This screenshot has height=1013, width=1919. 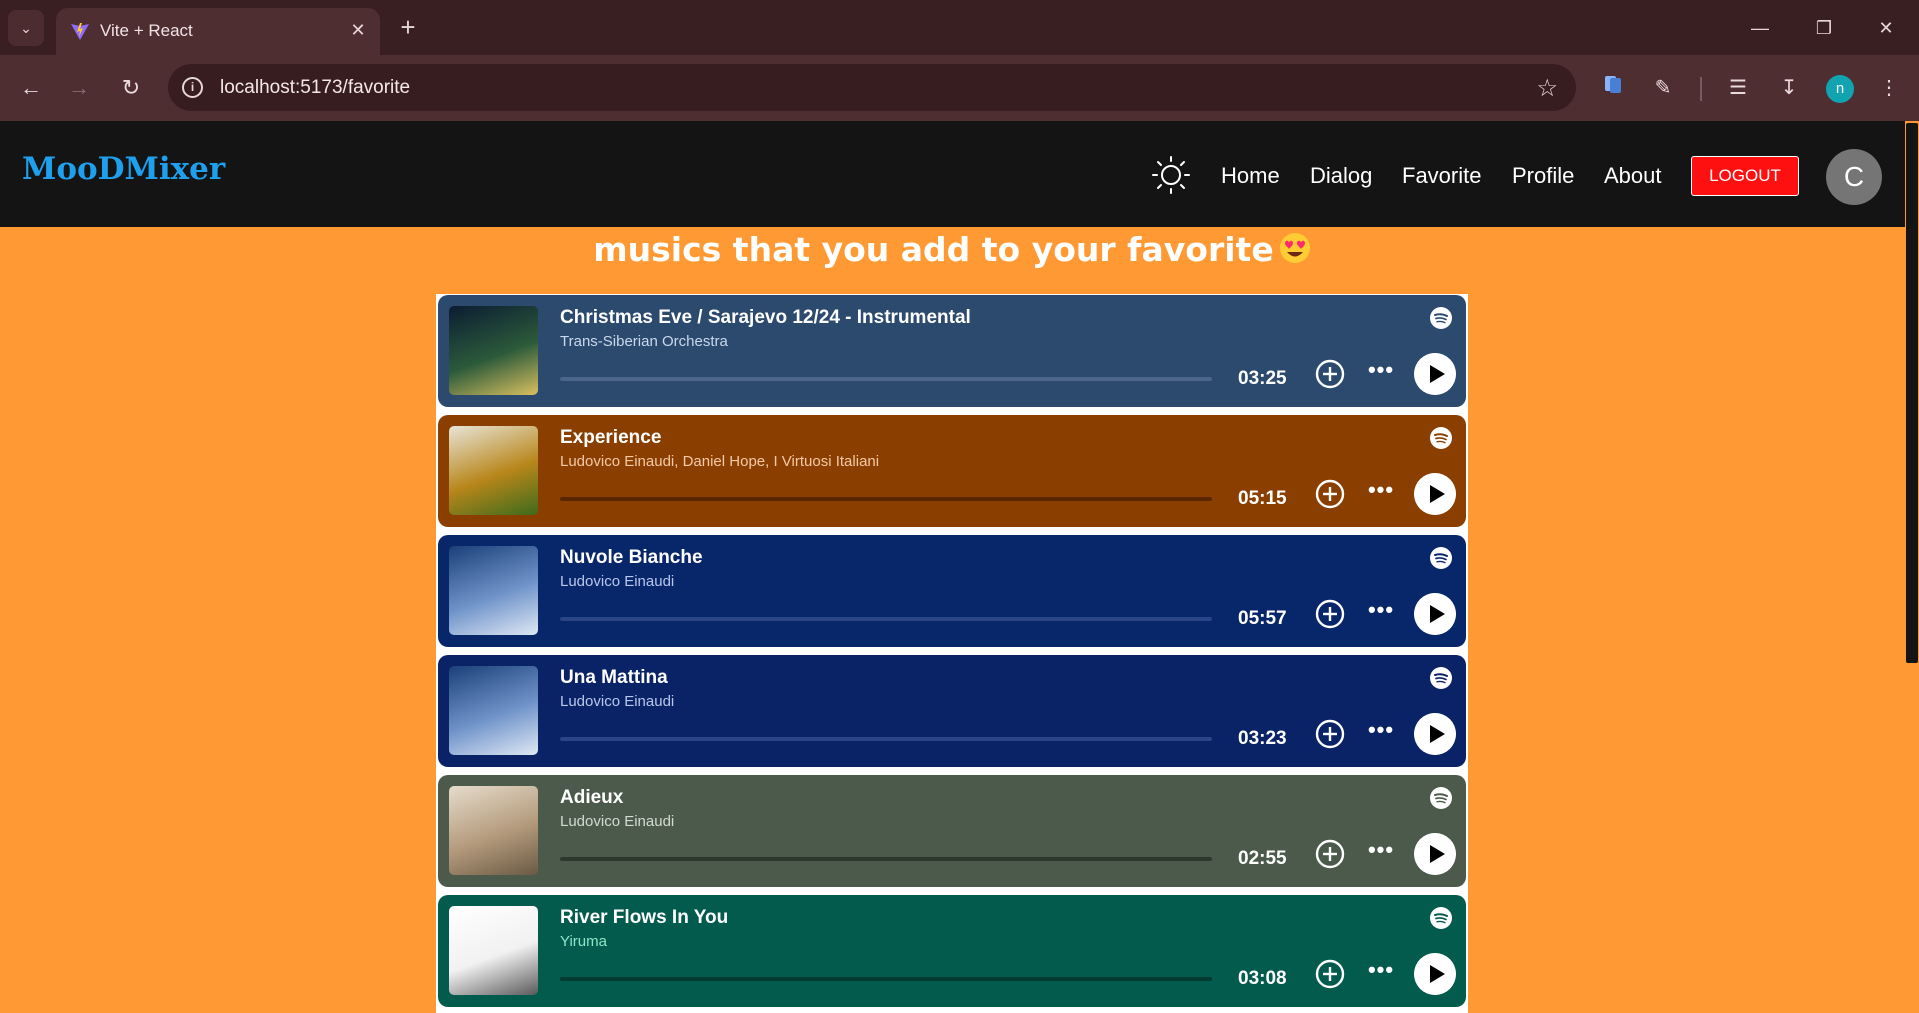 What do you see at coordinates (1889, 88) in the screenshot?
I see `browser-menu-icon: ⋮` at bounding box center [1889, 88].